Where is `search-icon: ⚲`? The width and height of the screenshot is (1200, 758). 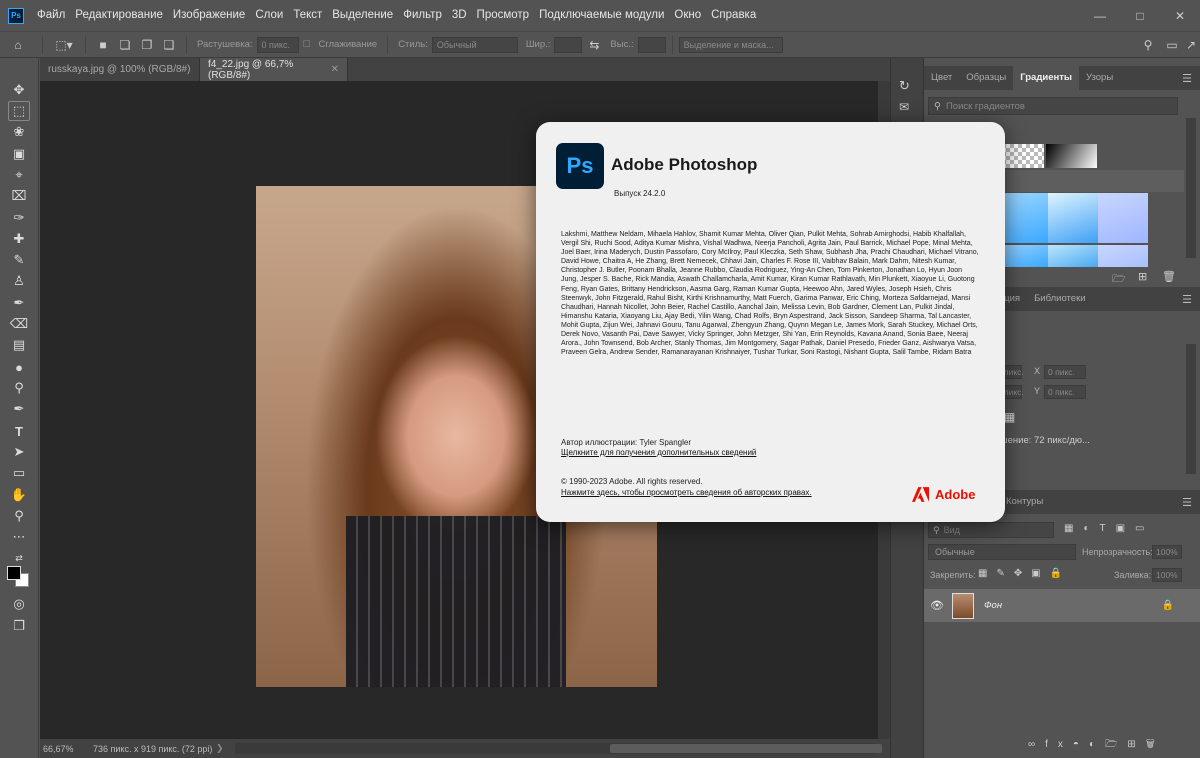
search-icon: ⚲ is located at coordinates (1148, 45).